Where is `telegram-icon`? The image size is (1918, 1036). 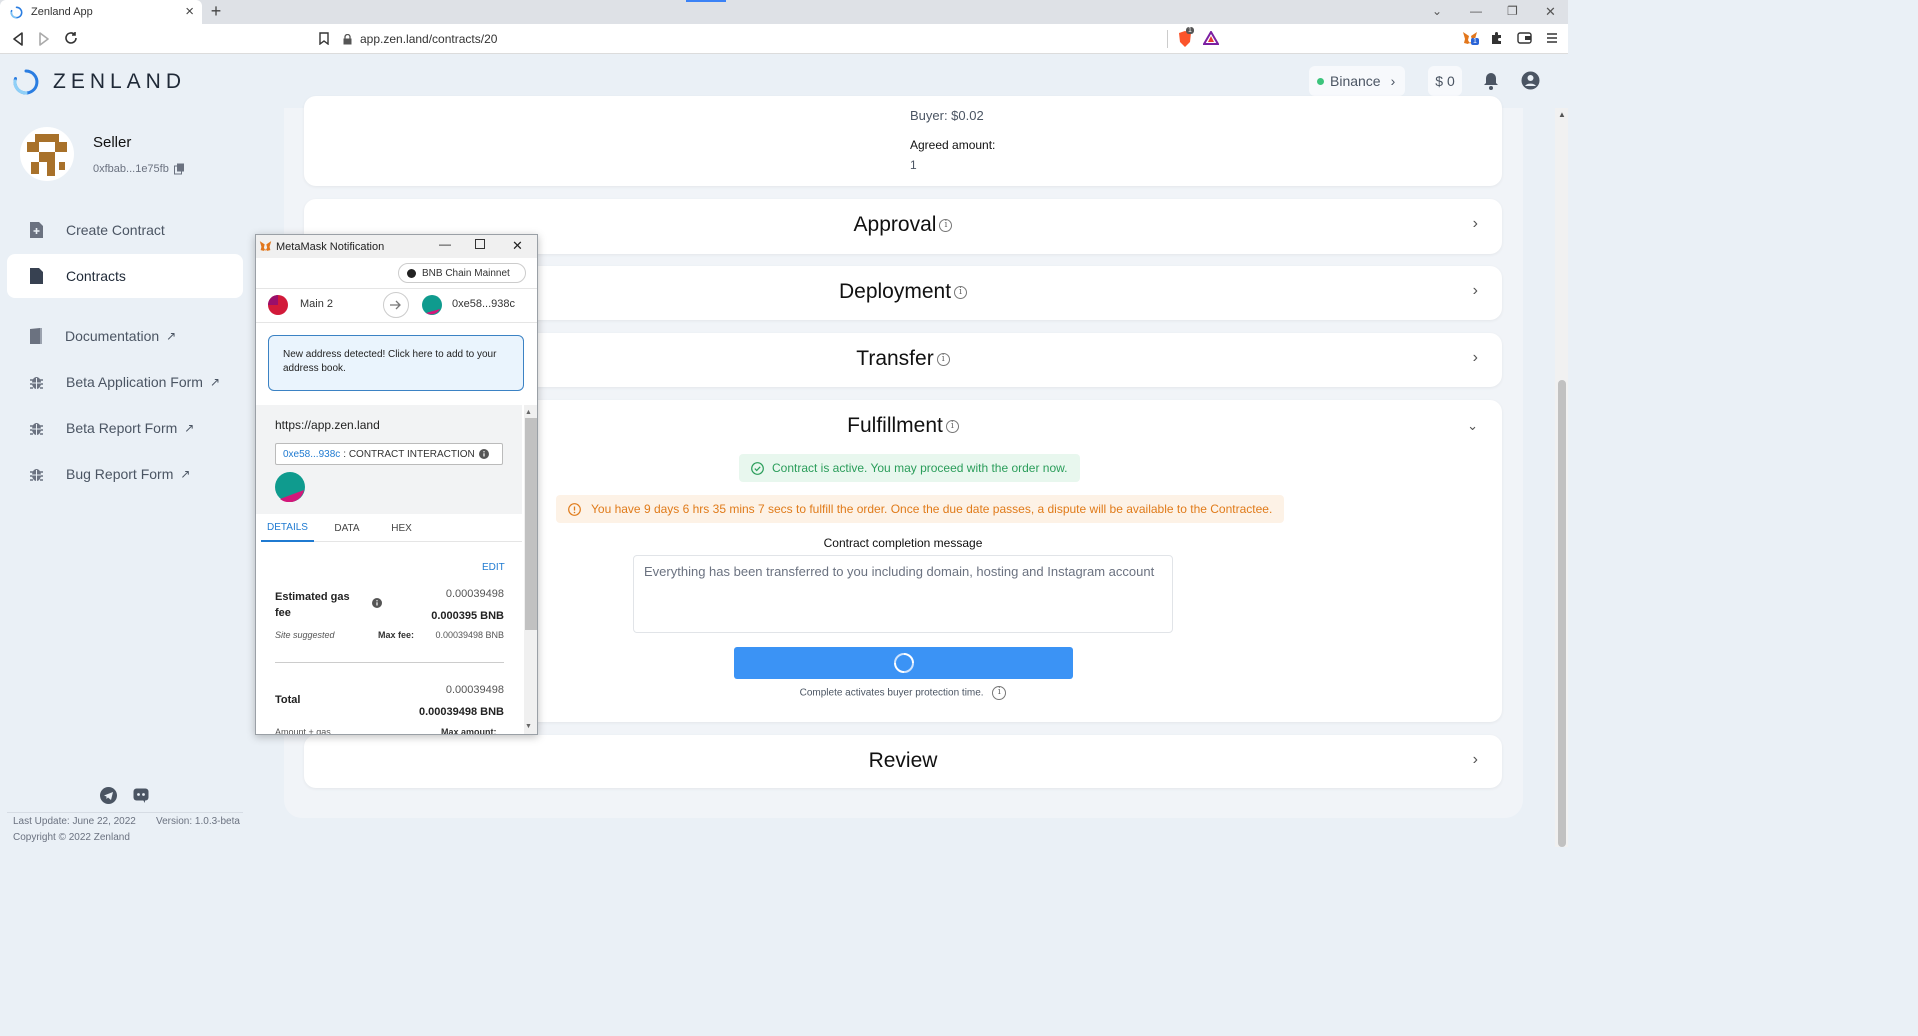 telegram-icon is located at coordinates (108, 795).